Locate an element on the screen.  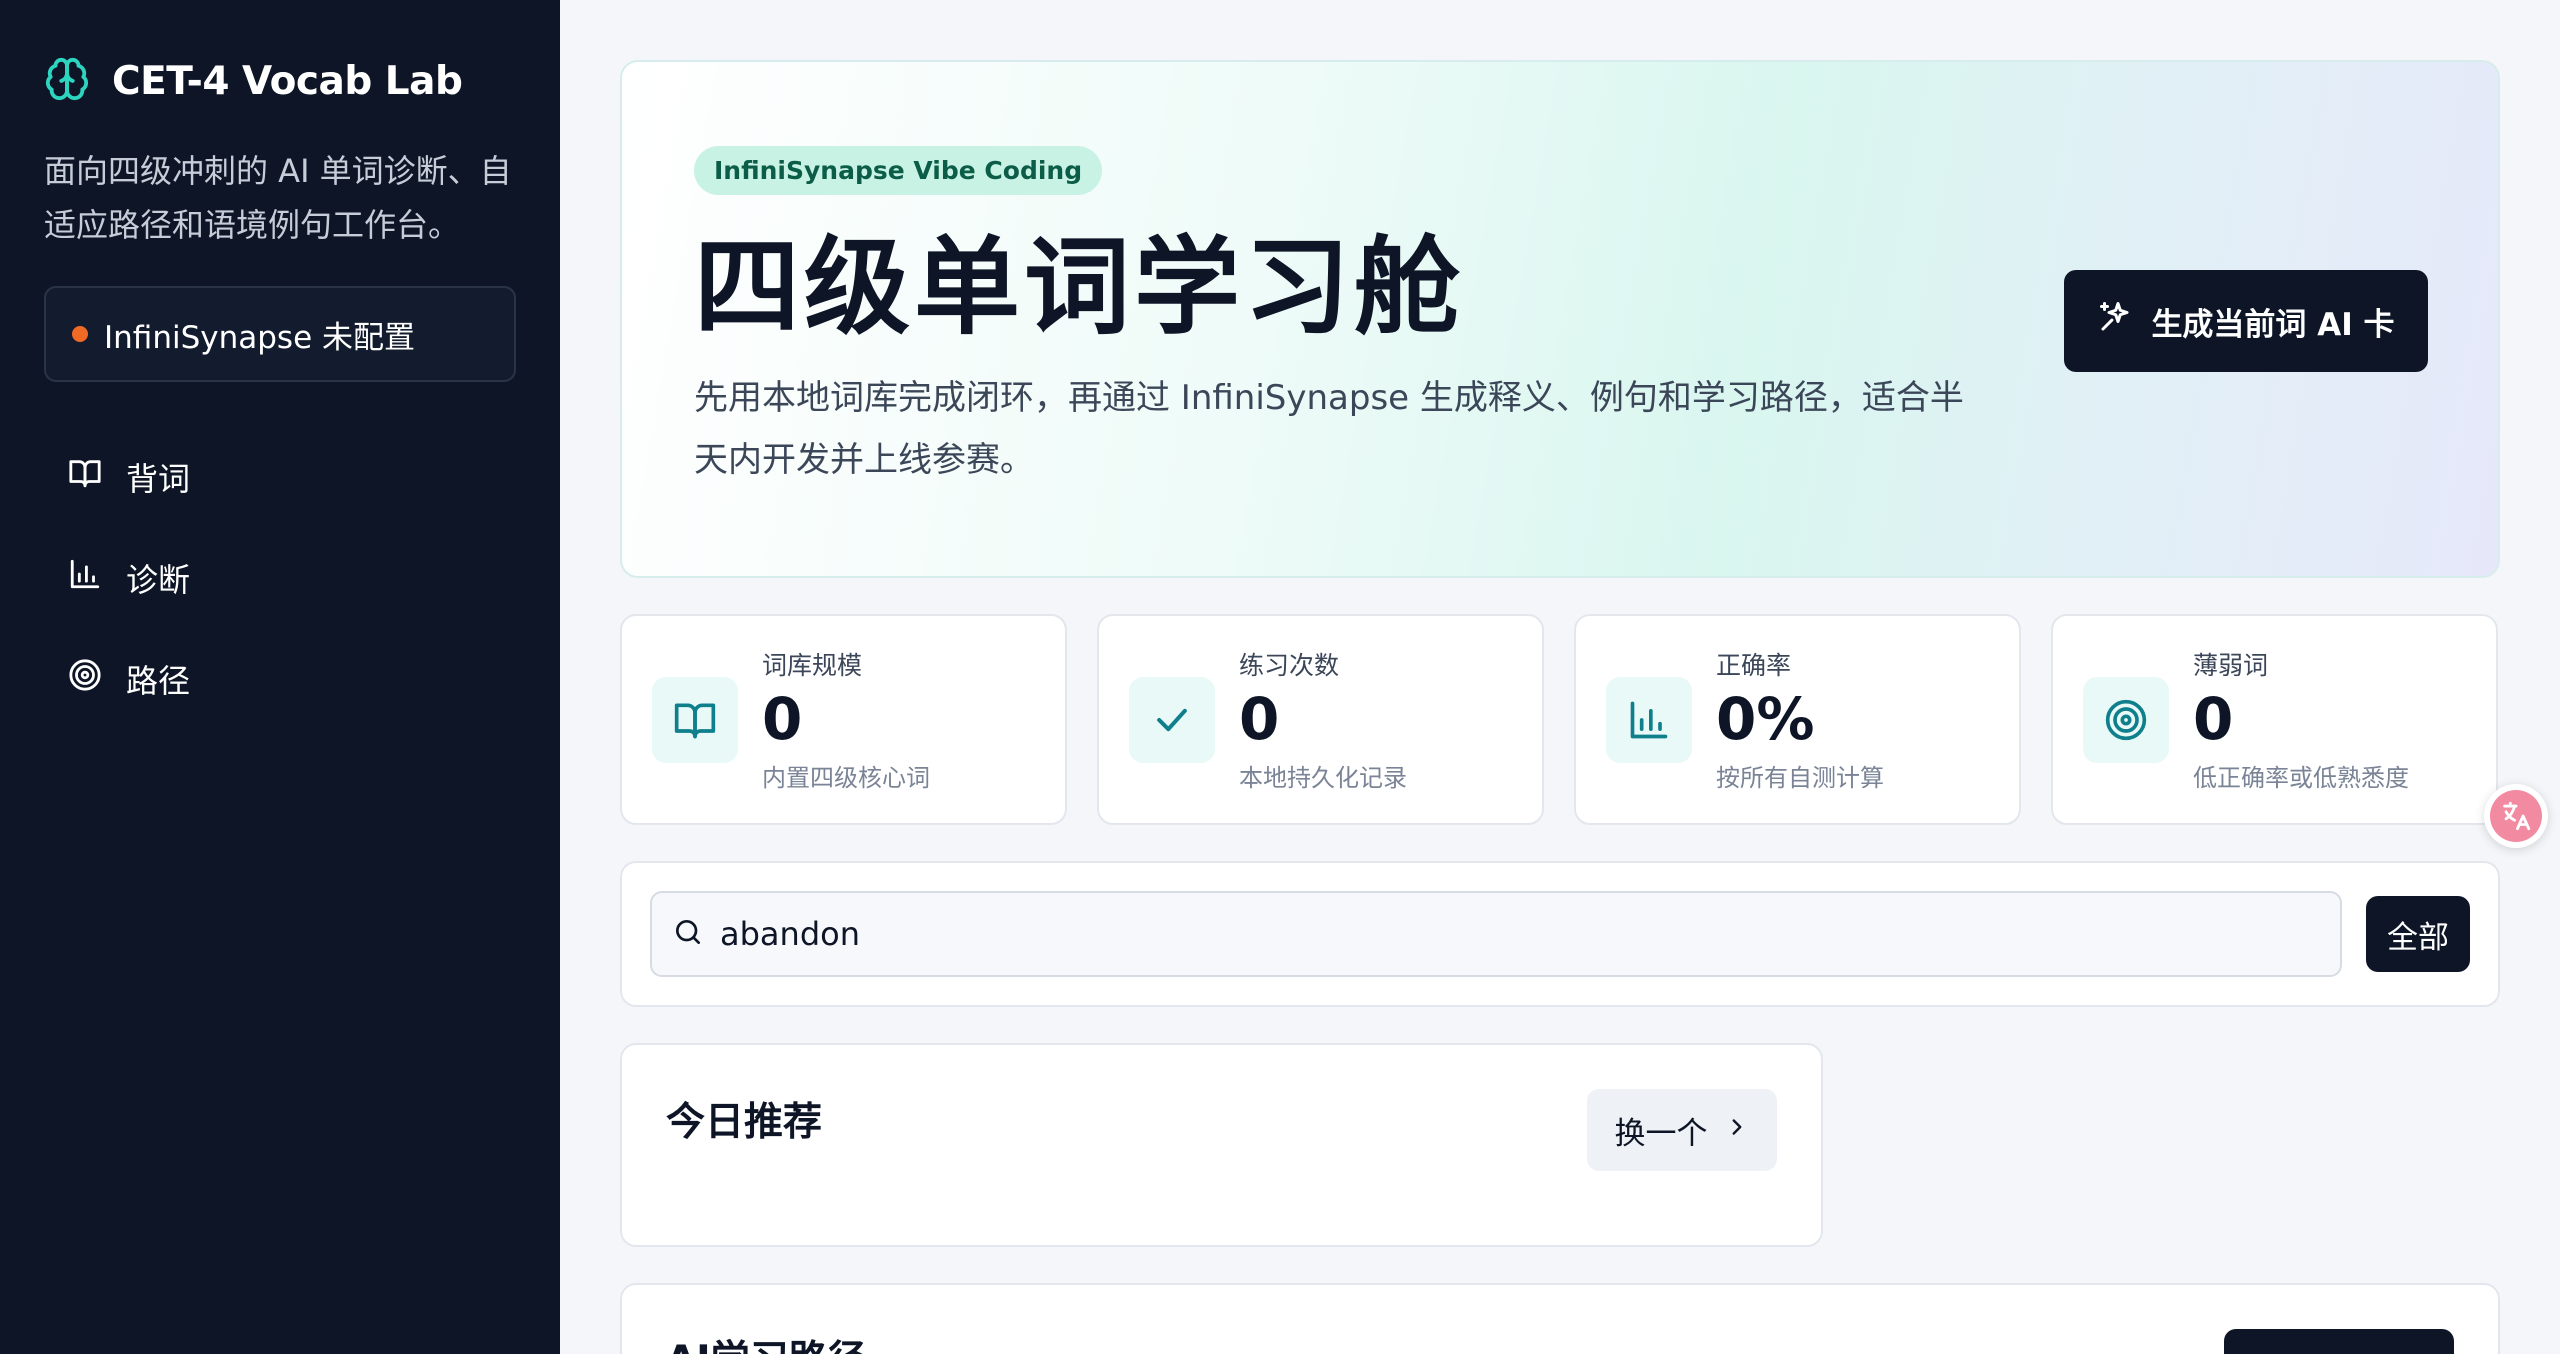
stat-label: 词库规模 is located at coordinates (812, 665).